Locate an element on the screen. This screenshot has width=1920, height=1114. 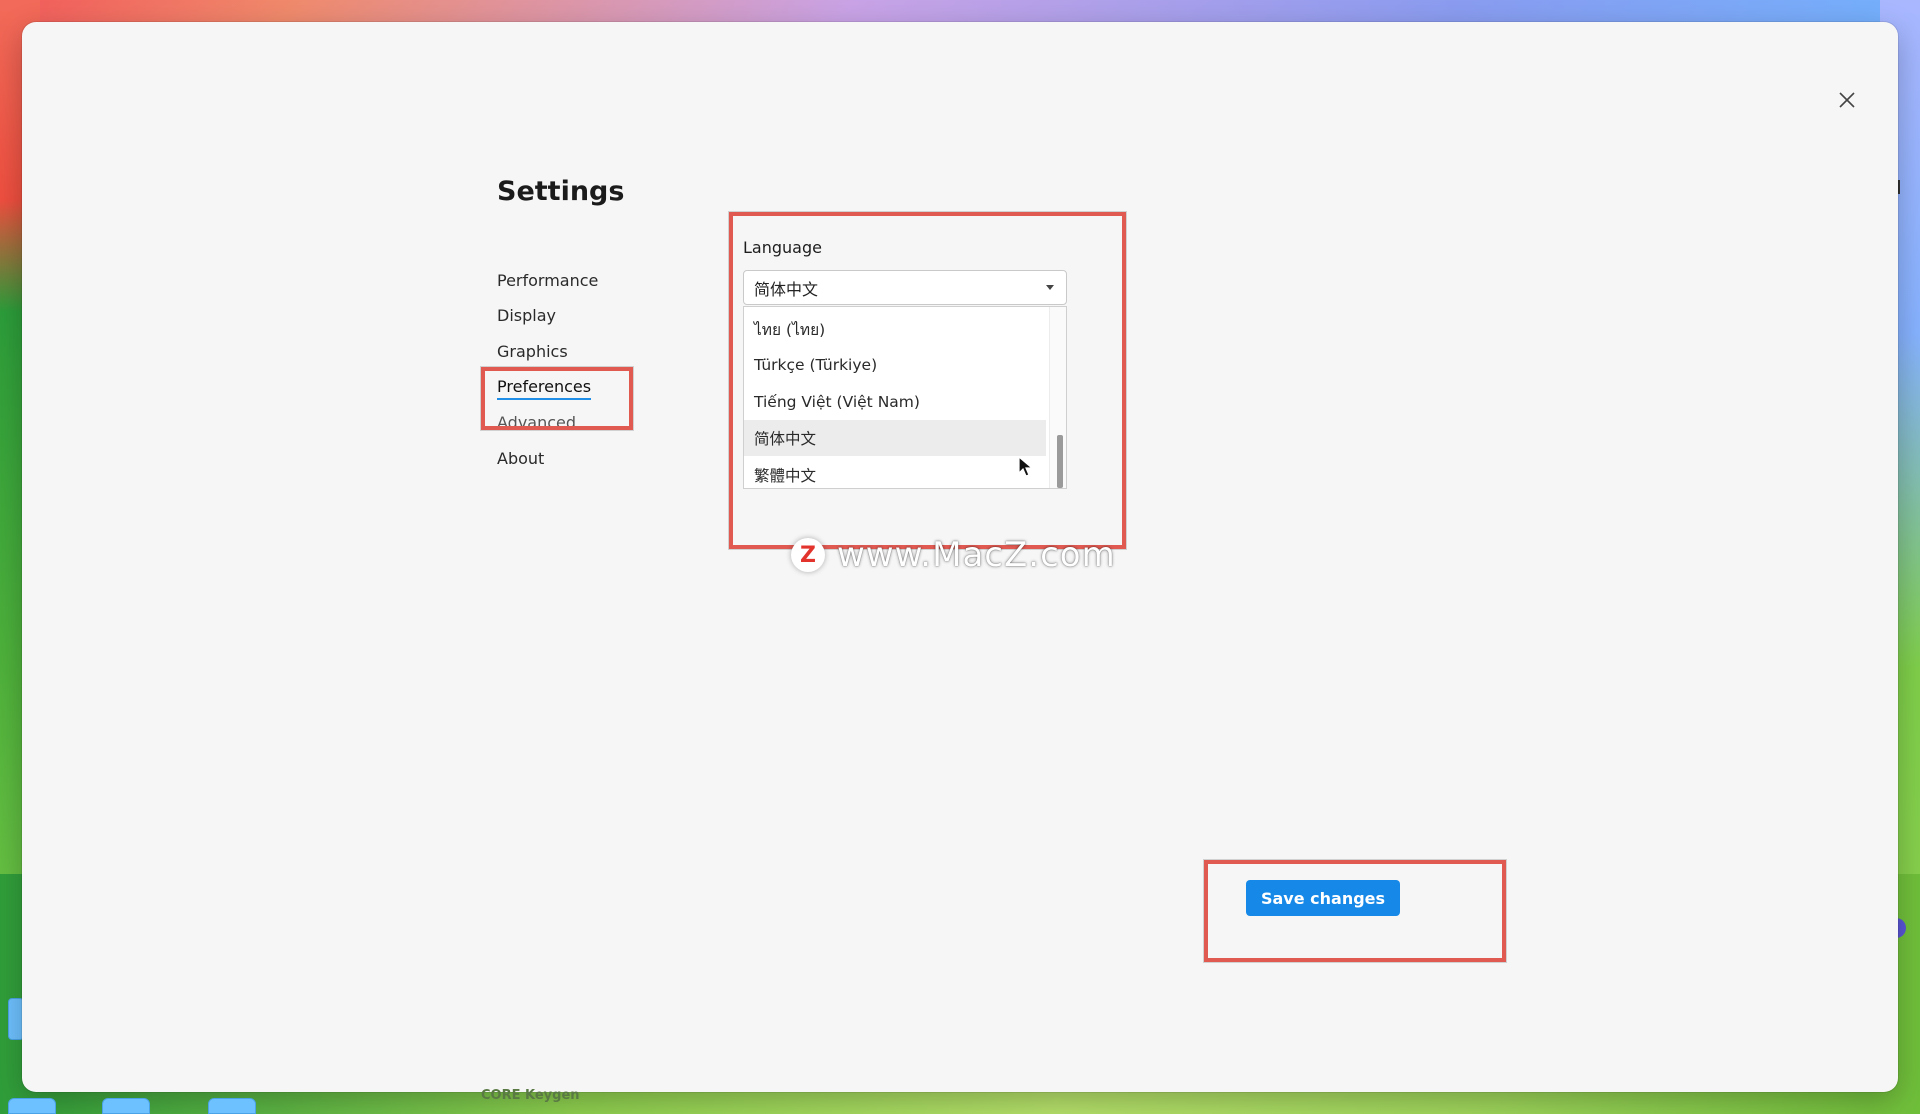
watermark: Z www.MacZ.com is located at coordinates (953, 555).